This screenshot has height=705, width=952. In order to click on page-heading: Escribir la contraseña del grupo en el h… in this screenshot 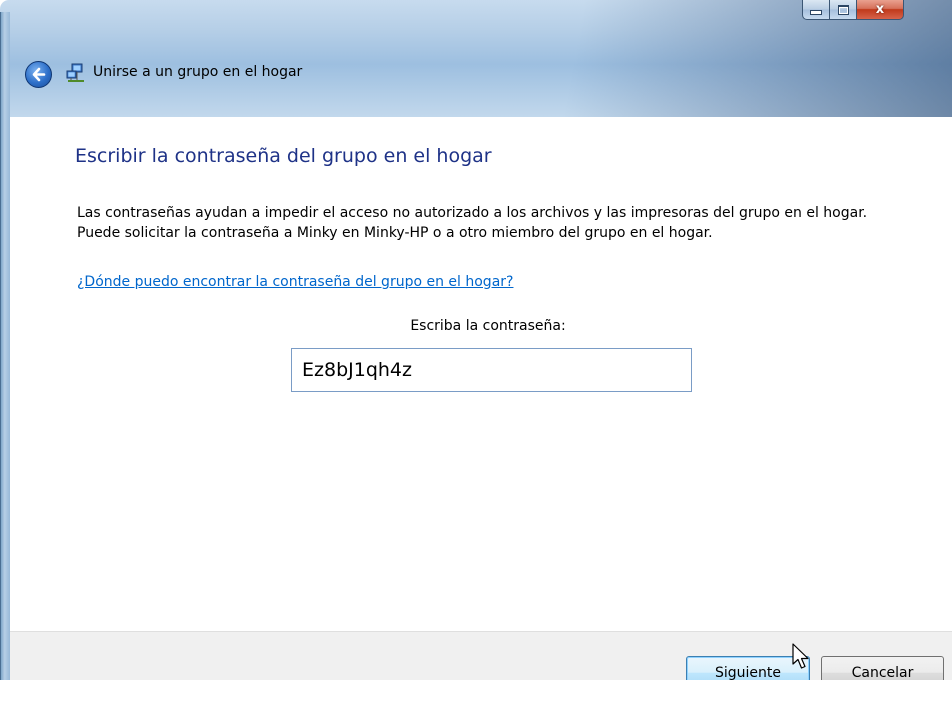, I will do `click(283, 156)`.